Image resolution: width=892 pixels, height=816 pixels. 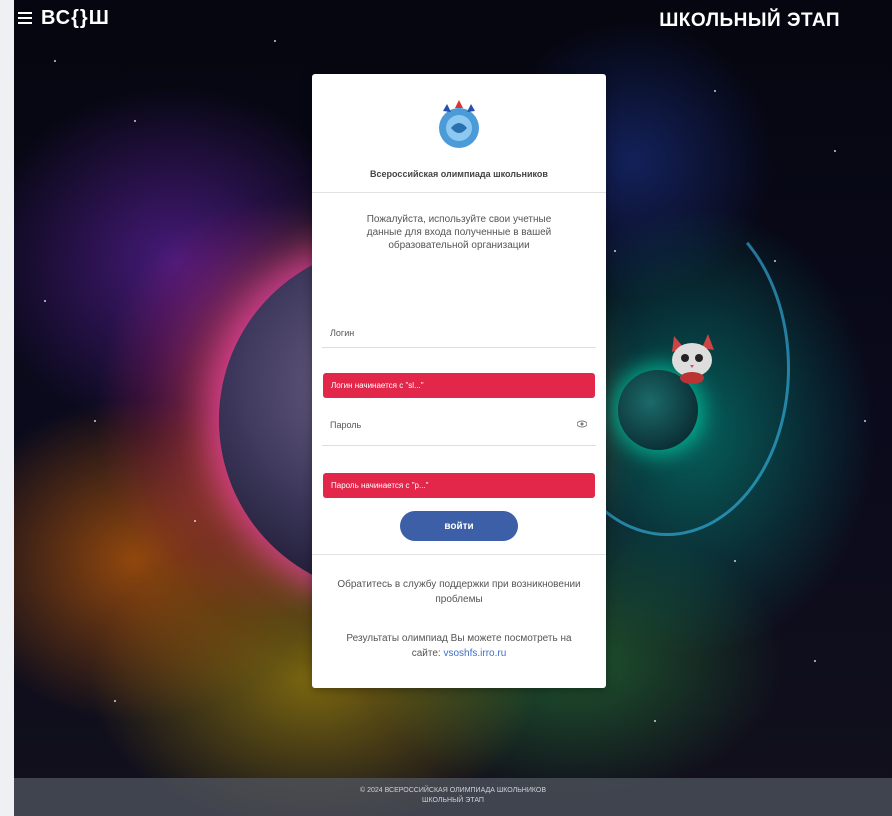 I want to click on site-logo: ВС{}Ш, so click(x=75, y=18).